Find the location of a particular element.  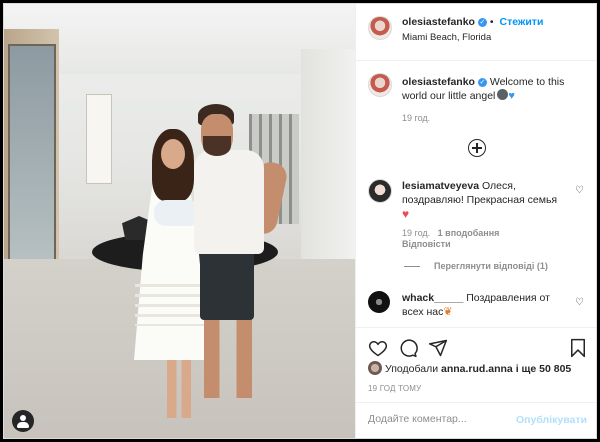

reply-button: Відповісти is located at coordinates (426, 244).